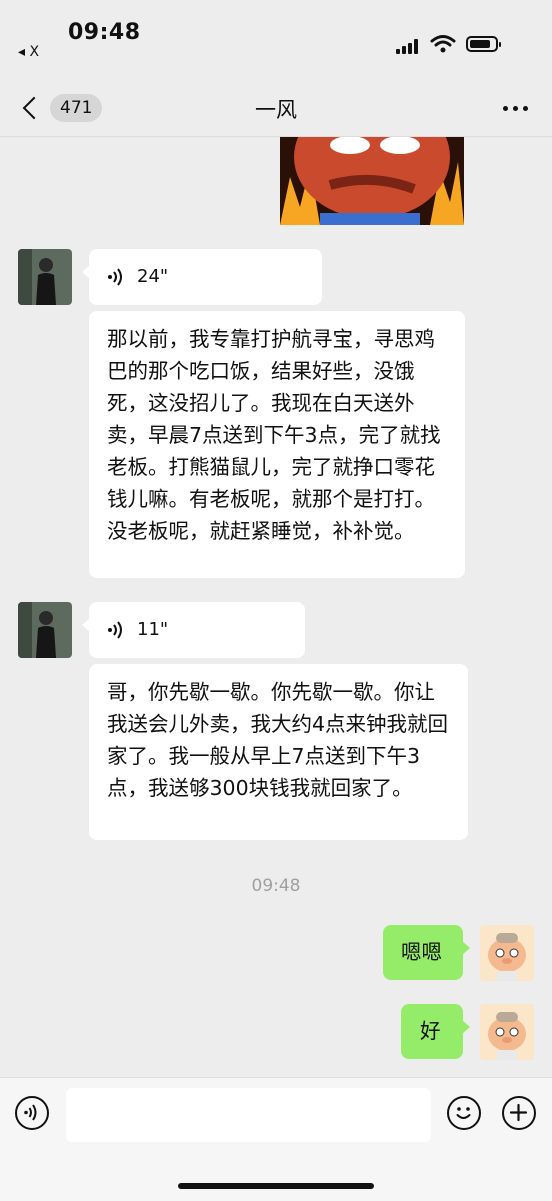  Describe the element at coordinates (104, 32) in the screenshot. I see `clock: 09:48` at that location.